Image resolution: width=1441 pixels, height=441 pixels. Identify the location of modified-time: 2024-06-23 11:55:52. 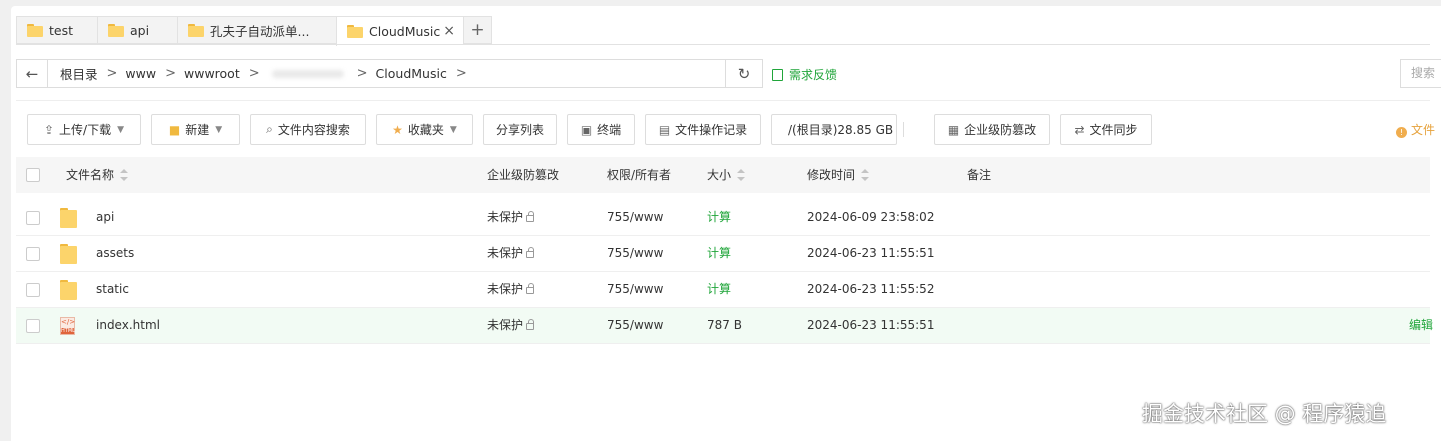
(871, 289).